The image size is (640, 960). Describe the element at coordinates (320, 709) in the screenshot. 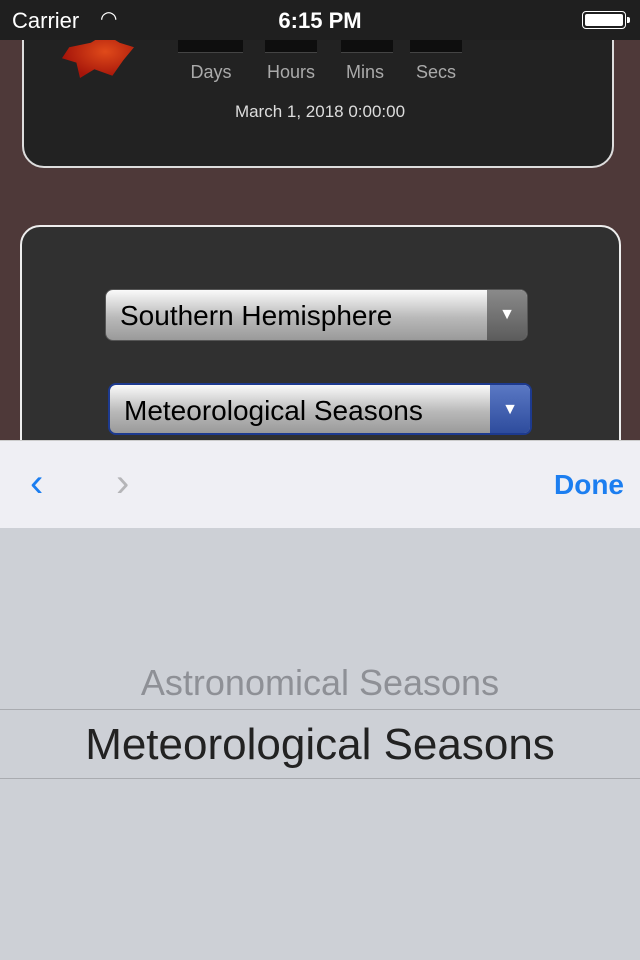

I see `selection-indicator-top` at that location.